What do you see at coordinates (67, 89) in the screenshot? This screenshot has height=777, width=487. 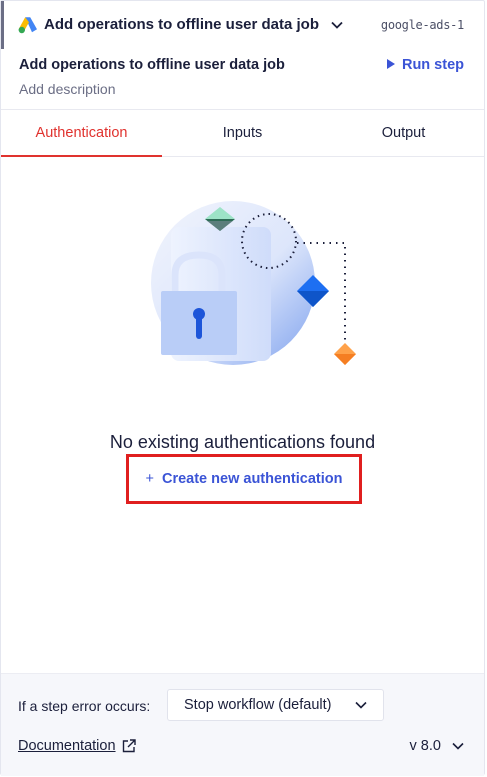 I see `description-field: Add description` at bounding box center [67, 89].